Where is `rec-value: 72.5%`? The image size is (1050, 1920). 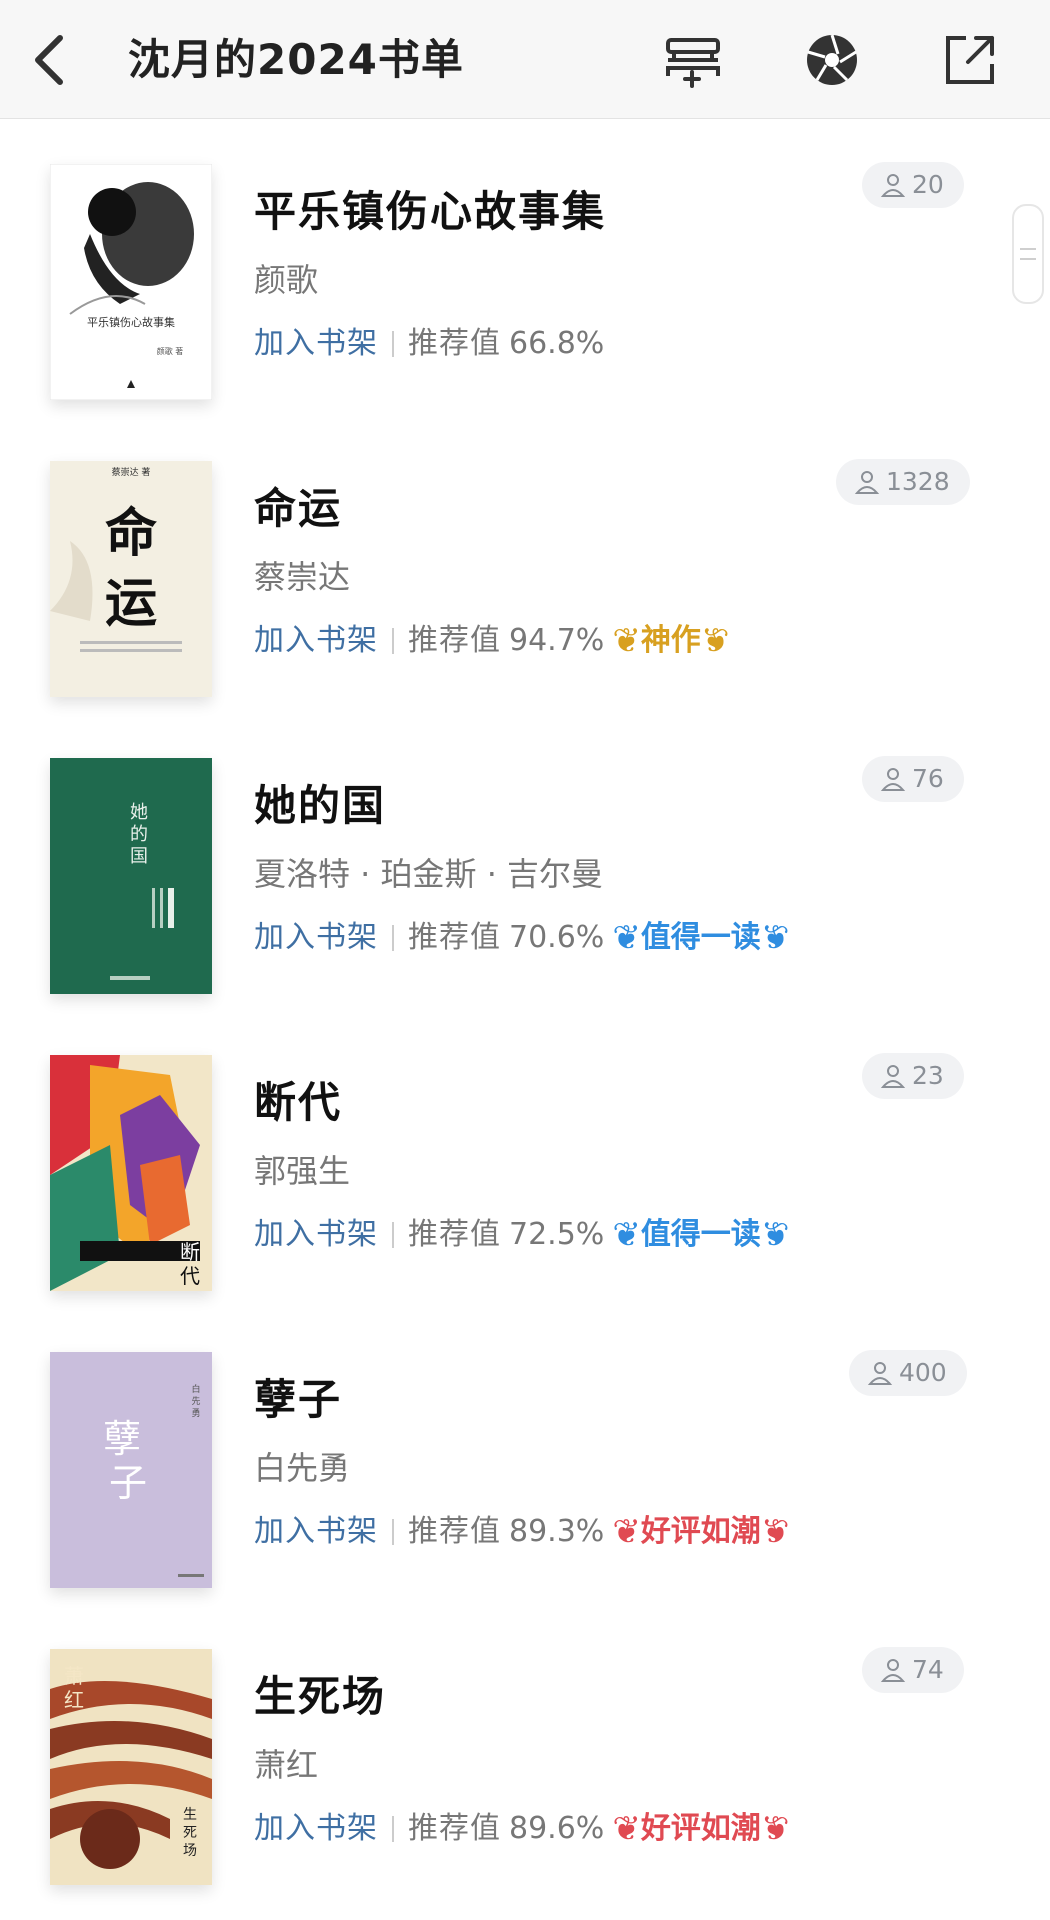 rec-value: 72.5% is located at coordinates (557, 1234).